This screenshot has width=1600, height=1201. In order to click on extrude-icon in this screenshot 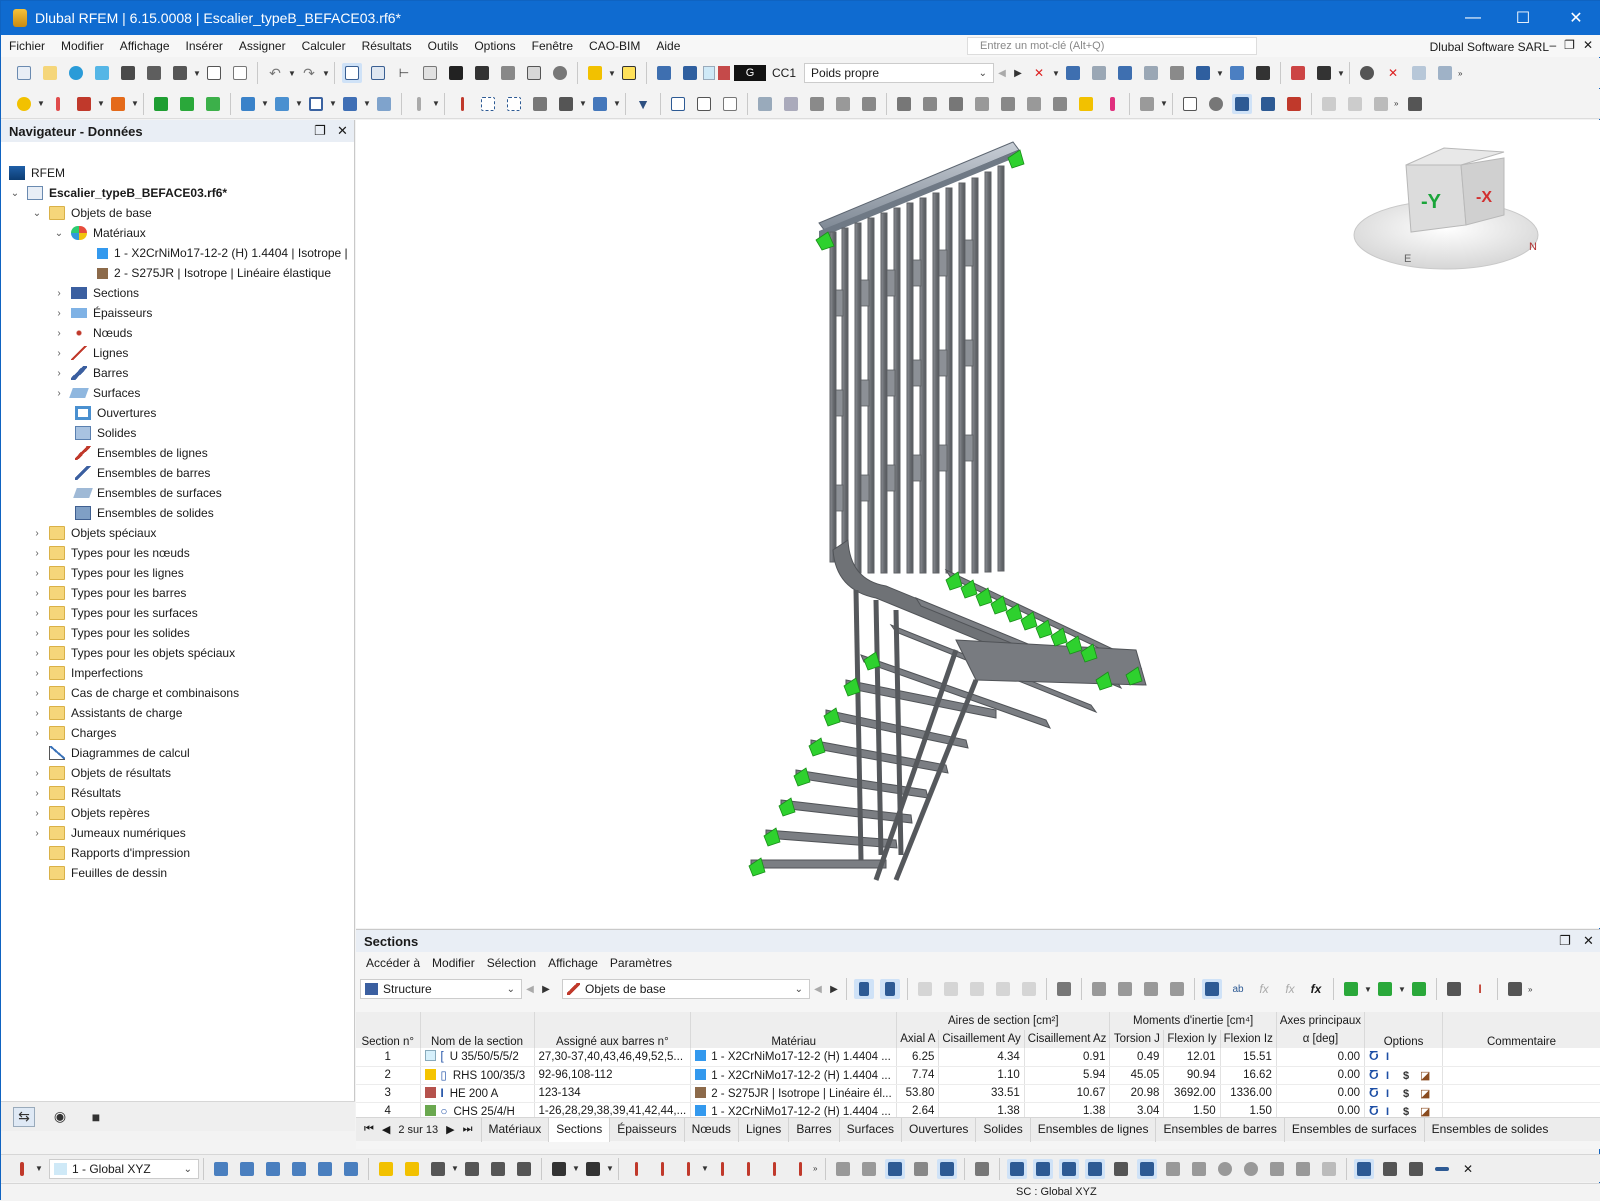, I will do `click(350, 104)`.